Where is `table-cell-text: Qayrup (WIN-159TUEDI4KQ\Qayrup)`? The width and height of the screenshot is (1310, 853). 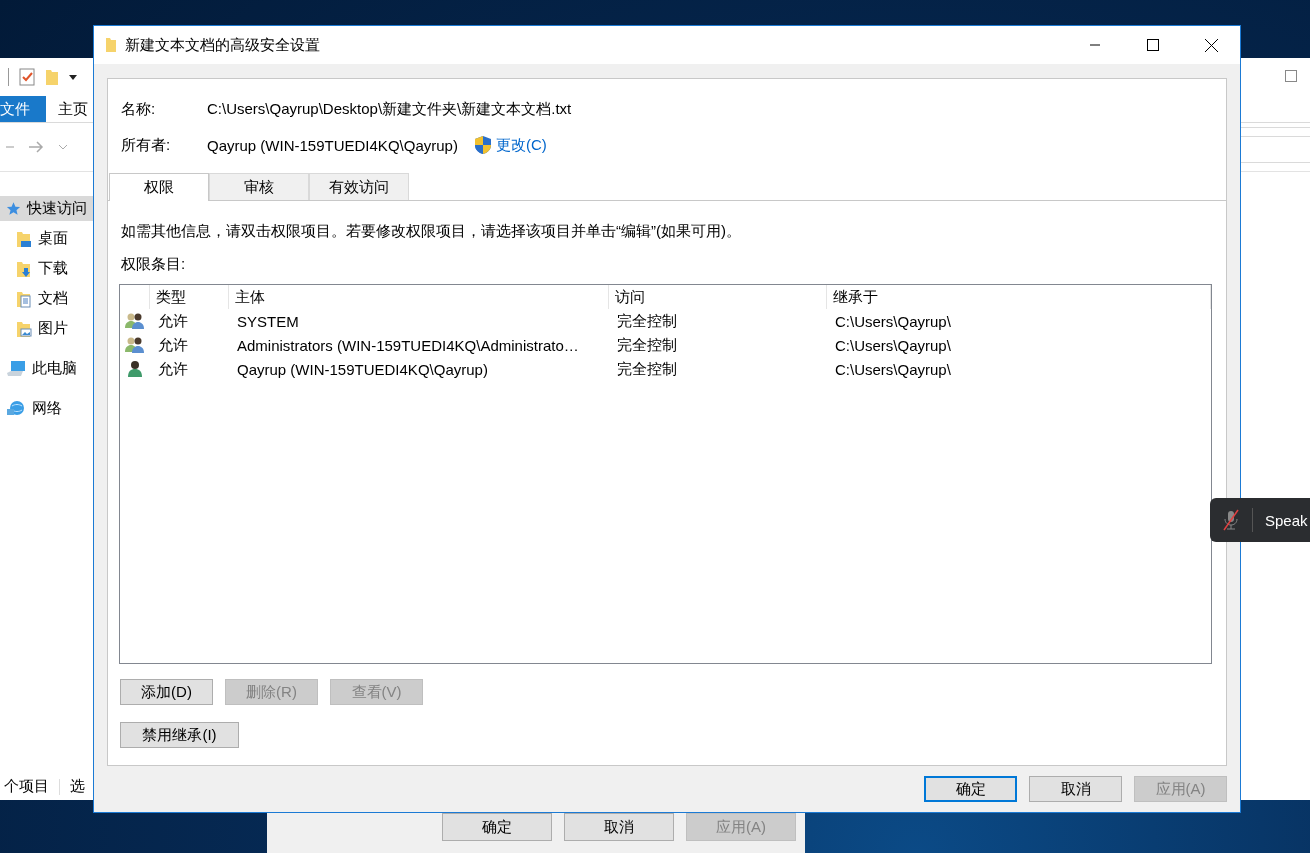
table-cell-text: Qayrup (WIN-159TUEDI4KQ\Qayrup) is located at coordinates (362, 369).